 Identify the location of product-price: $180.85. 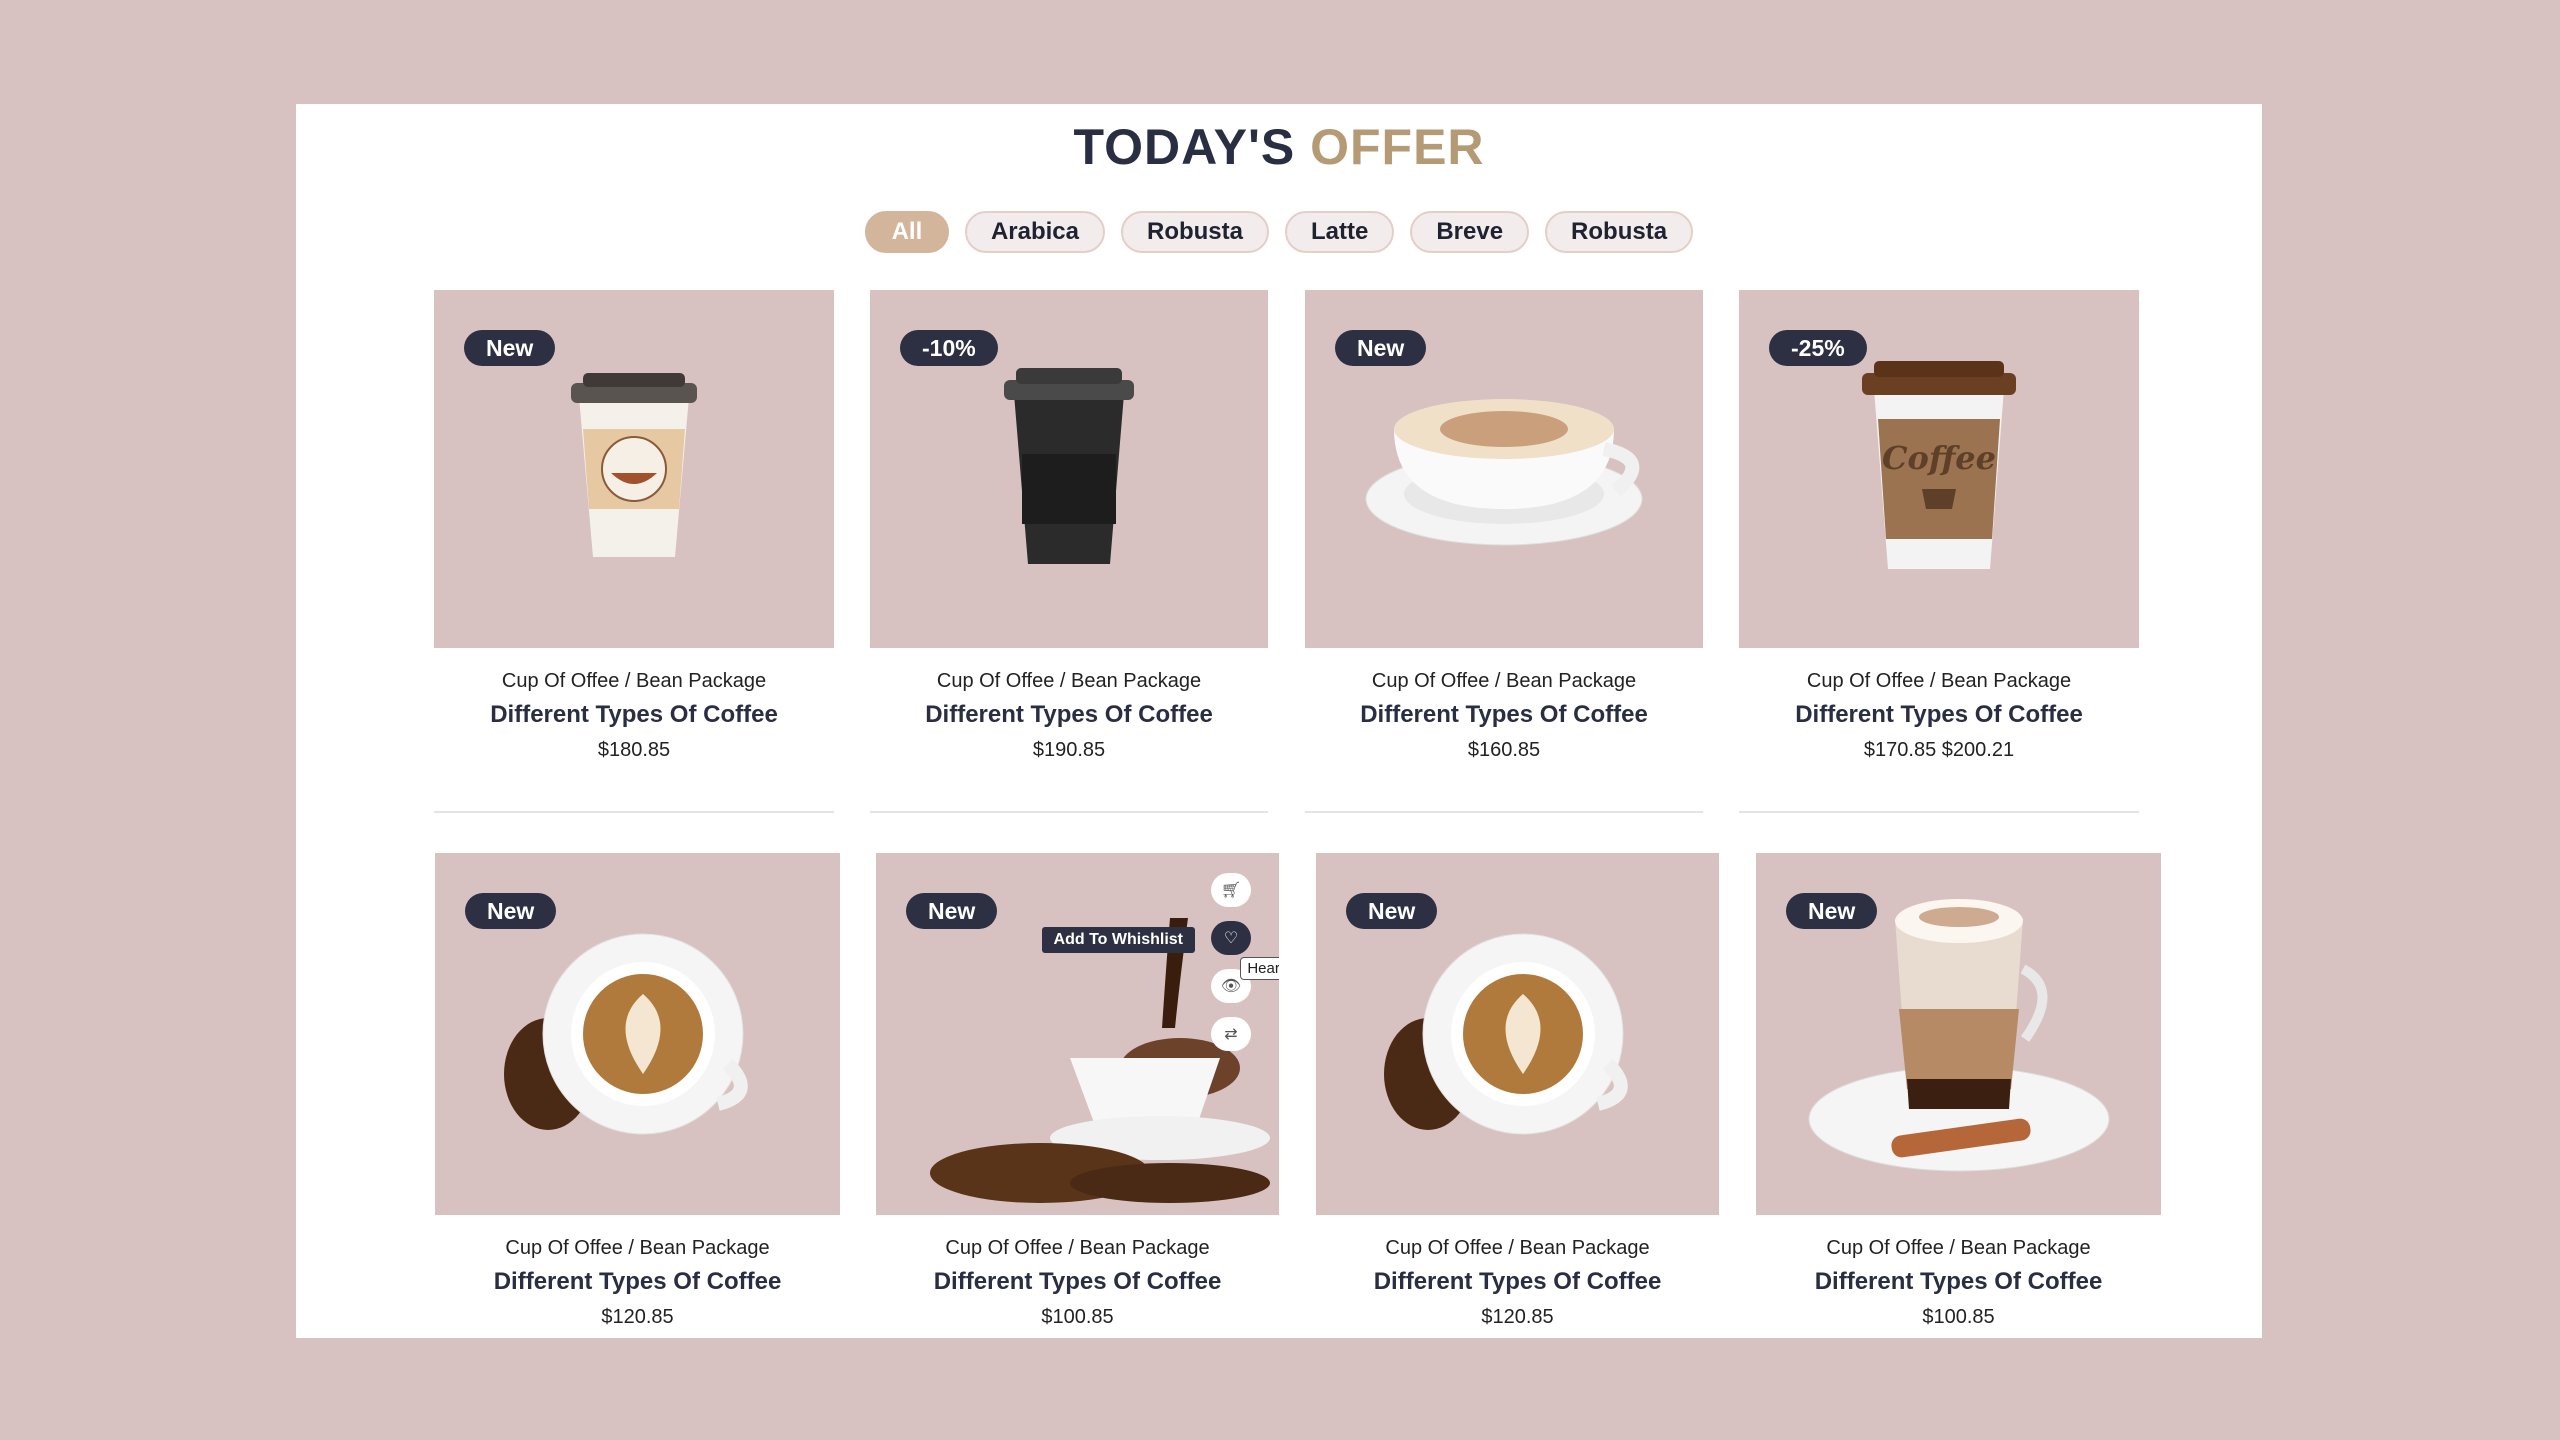
(634, 750).